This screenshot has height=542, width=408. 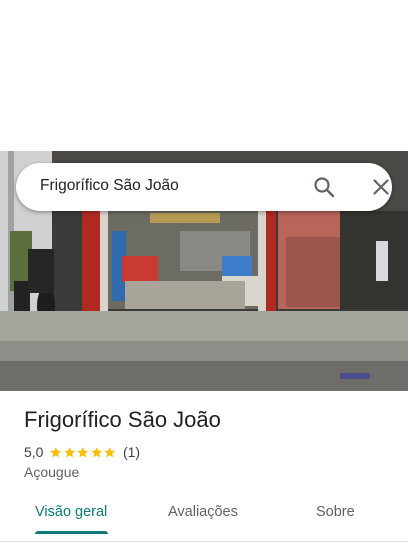 What do you see at coordinates (71, 532) in the screenshot?
I see `tab-selected-indicator` at bounding box center [71, 532].